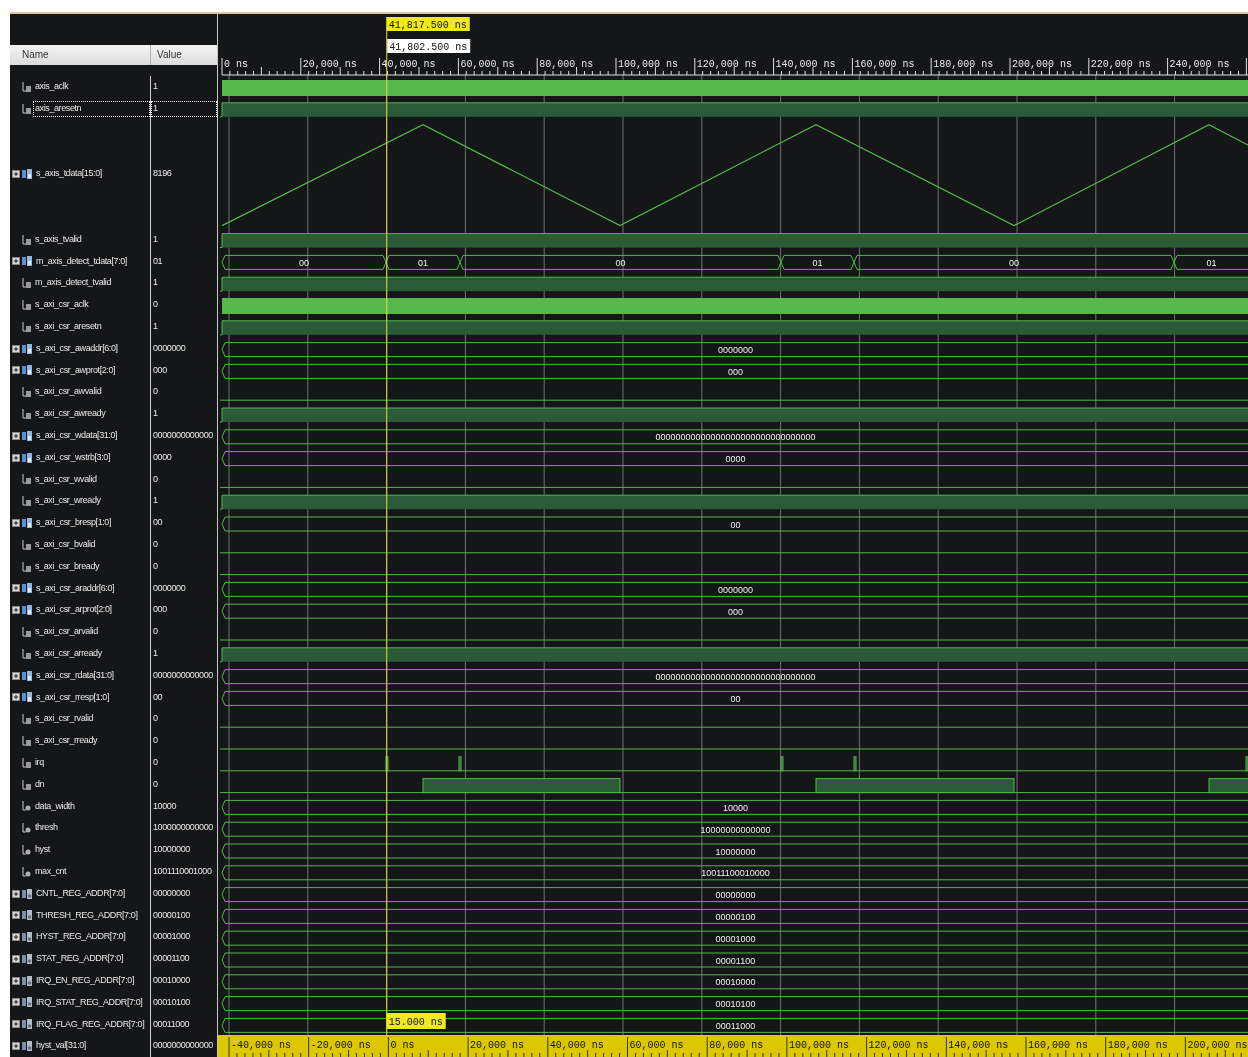 Image resolution: width=1248 pixels, height=1057 pixels. What do you see at coordinates (73, 457) in the screenshot?
I see `signal-name: s_axi_csr_wstrb[3:0]` at bounding box center [73, 457].